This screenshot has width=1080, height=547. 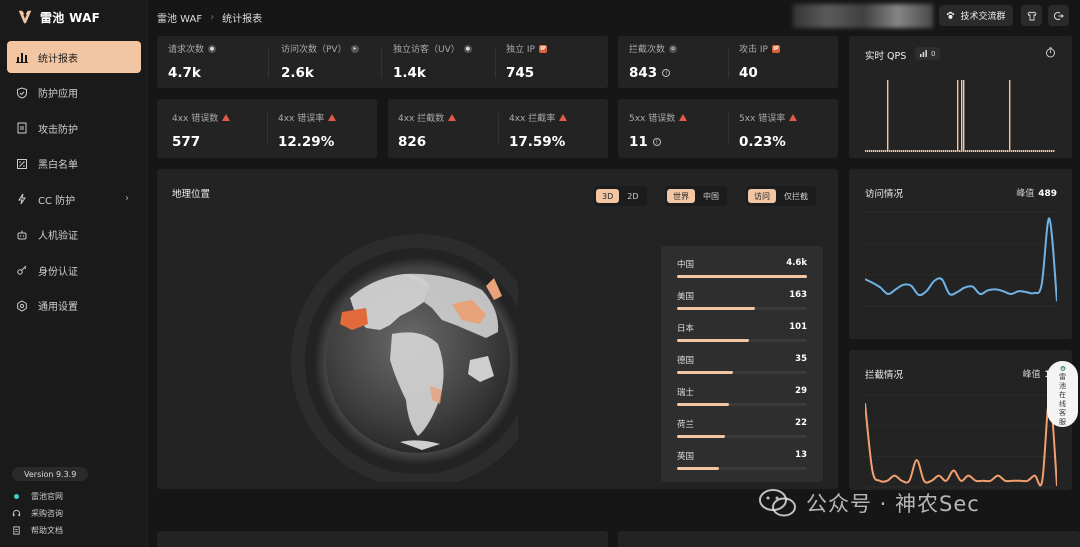 I want to click on scope-world-option: 世界, so click(x=681, y=196).